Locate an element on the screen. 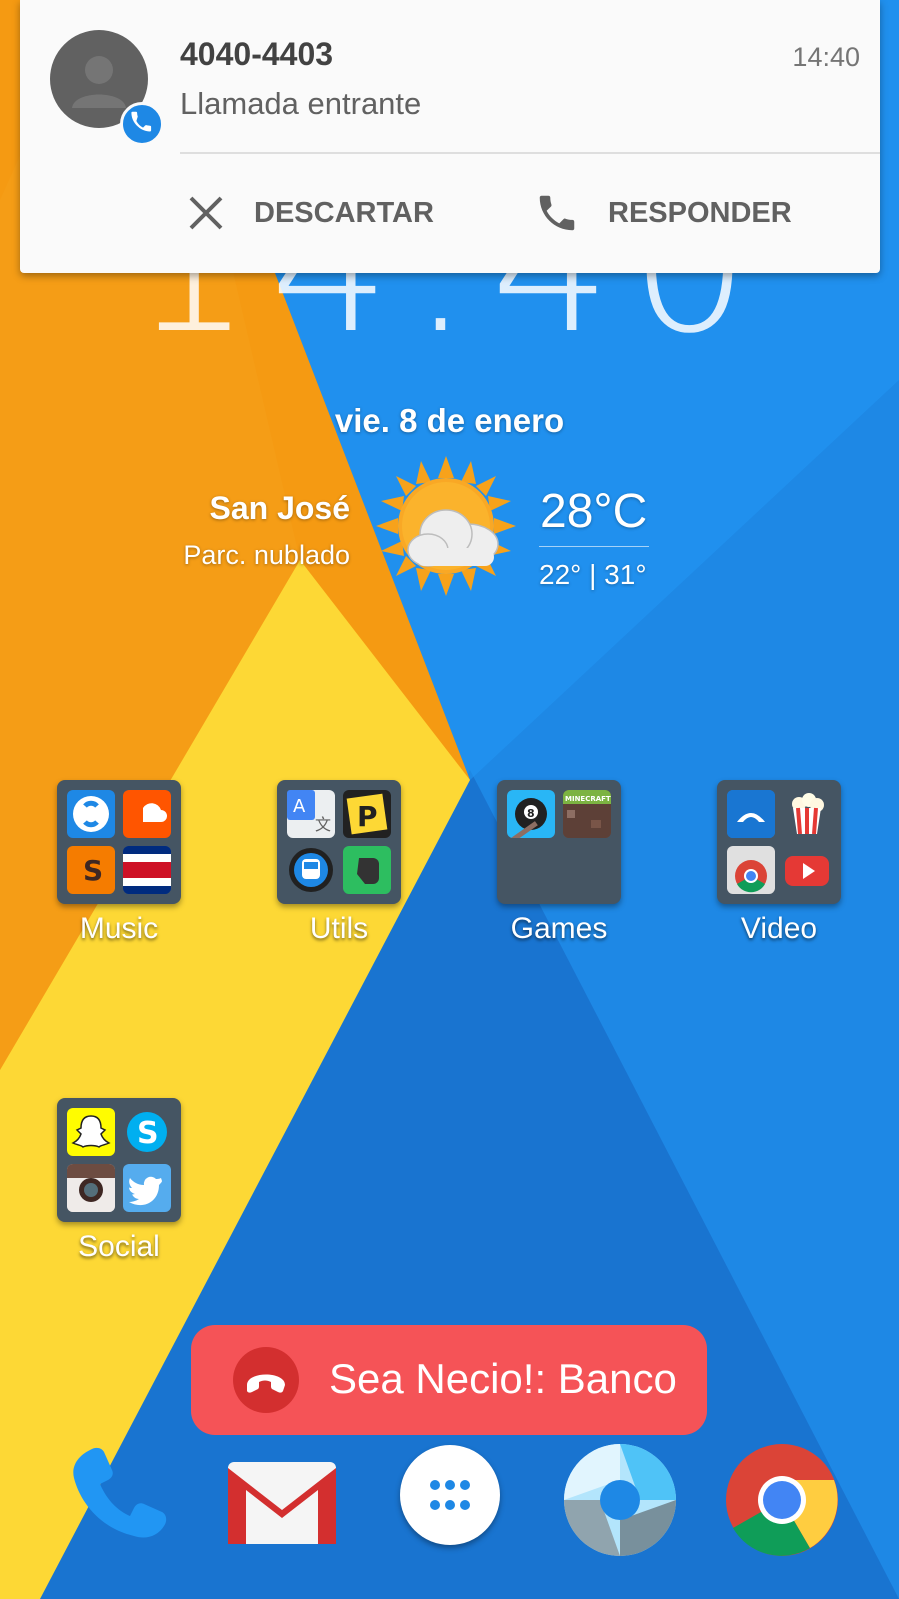 The width and height of the screenshot is (899, 1599). skype-icon: S is located at coordinates (147, 1132).